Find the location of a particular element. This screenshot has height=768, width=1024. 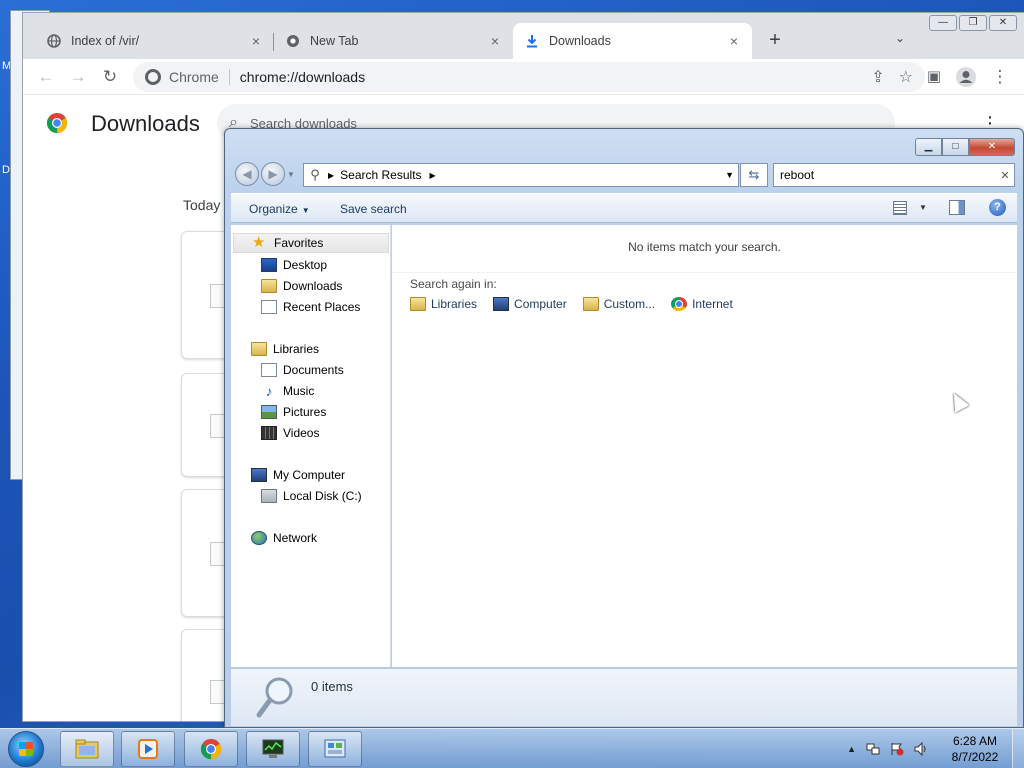

reload-icon: ↻ is located at coordinates (110, 77).